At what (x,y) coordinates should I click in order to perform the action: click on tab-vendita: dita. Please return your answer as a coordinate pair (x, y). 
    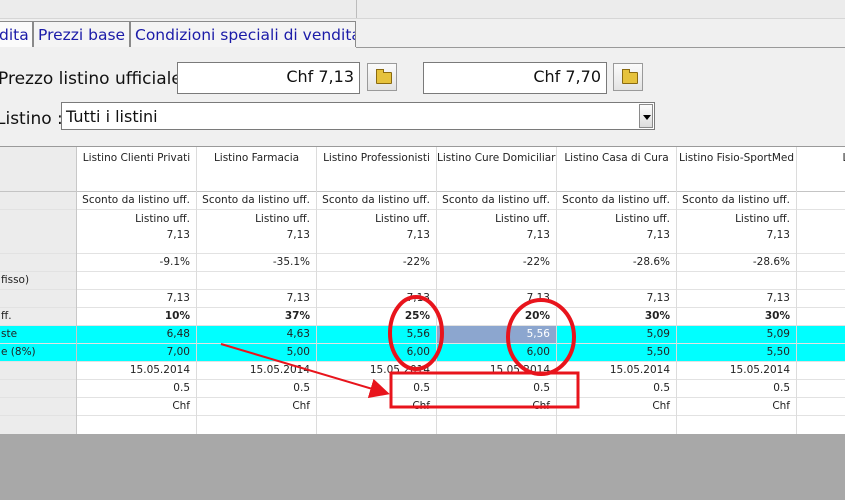
    Looking at the image, I should click on (16, 34).